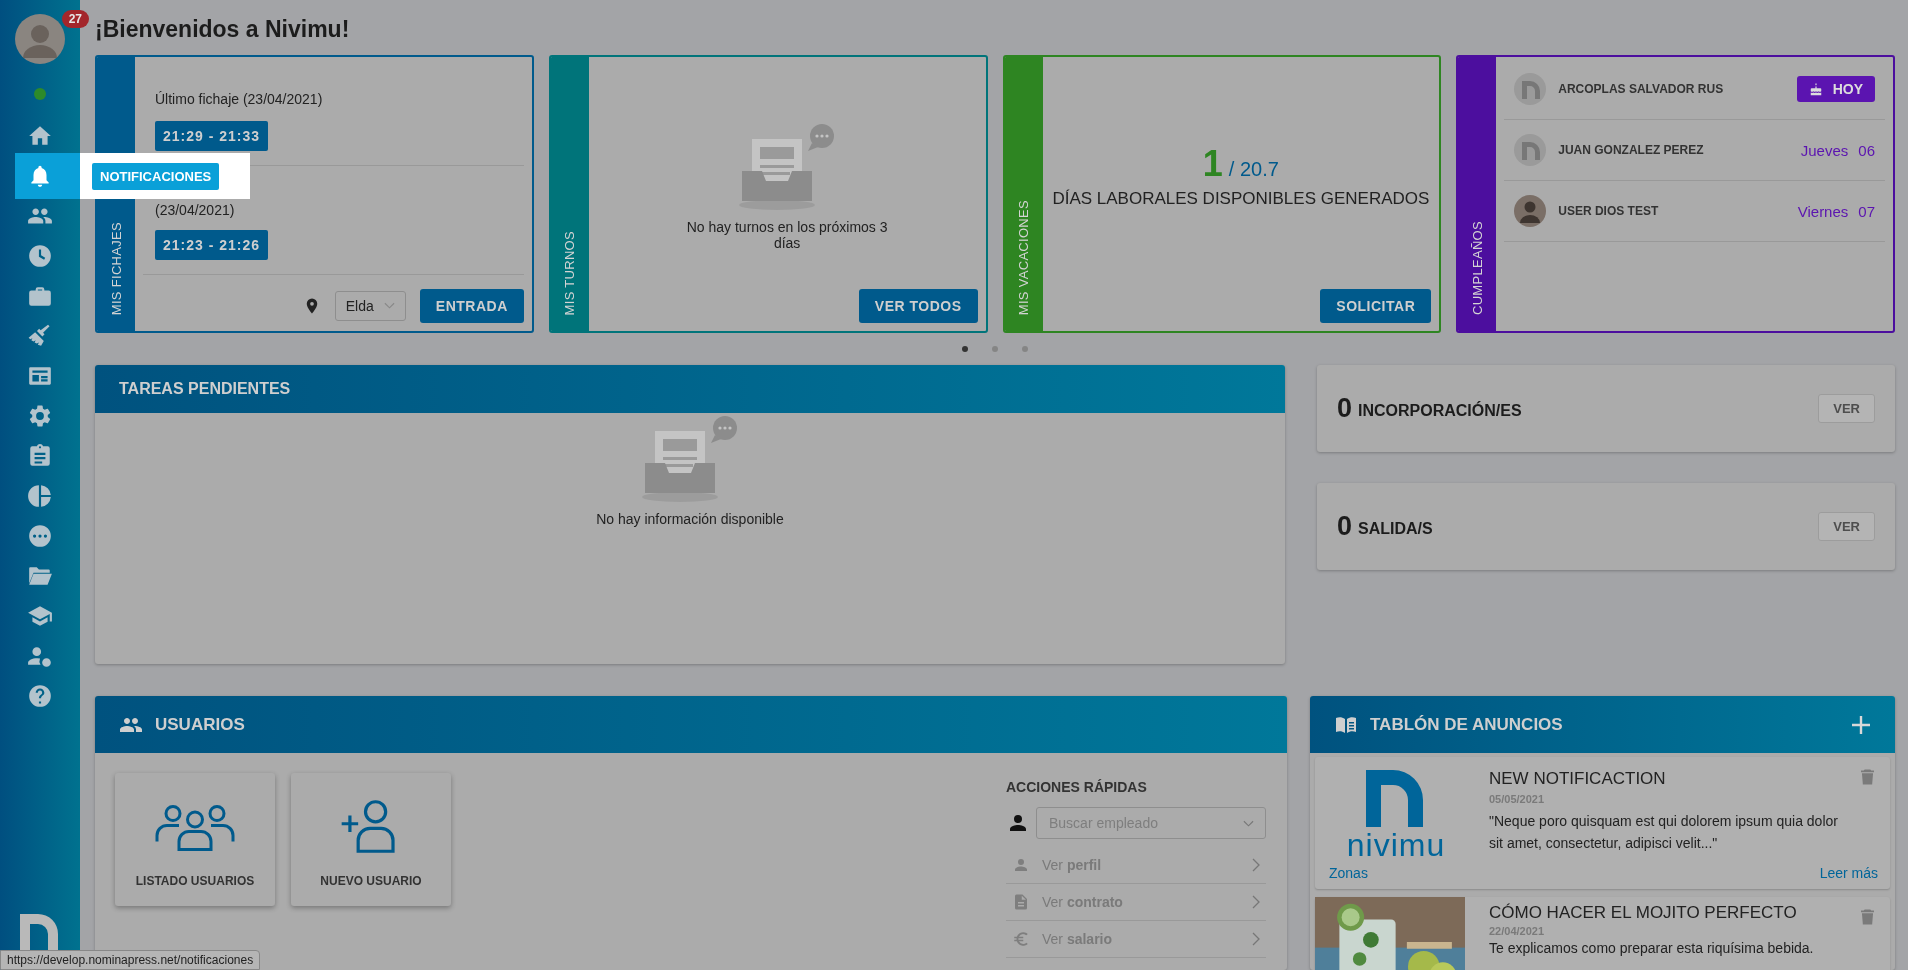 The width and height of the screenshot is (1908, 970). What do you see at coordinates (40, 536) in the screenshot?
I see `chat-icon` at bounding box center [40, 536].